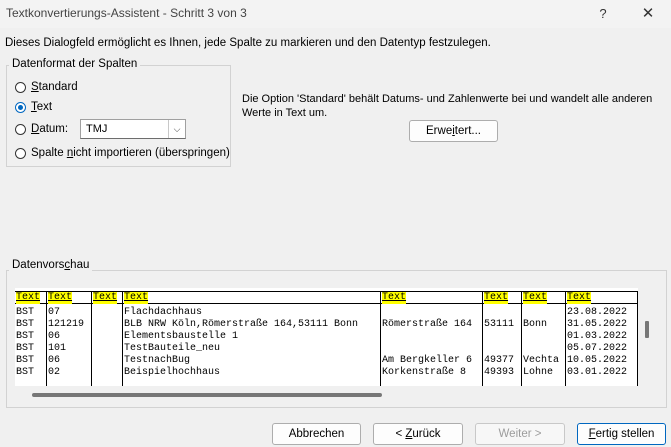  Describe the element at coordinates (316, 434) in the screenshot. I see `cancel-button: Abbrechen` at that location.